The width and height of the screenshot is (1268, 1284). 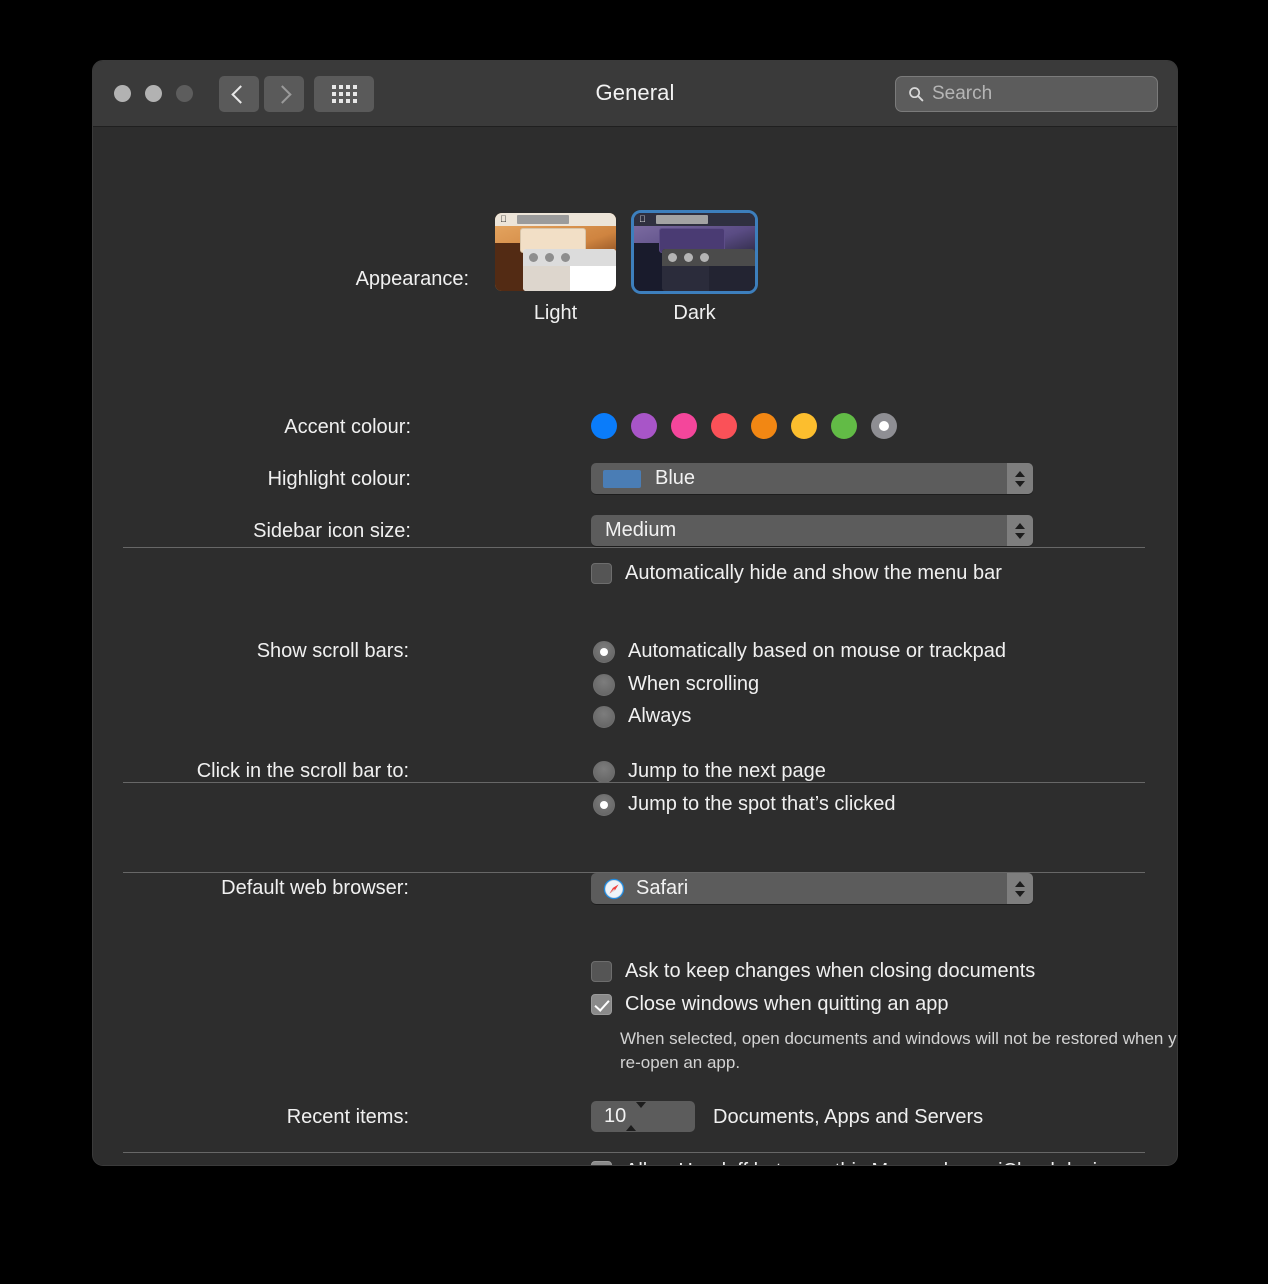 I want to click on close-windows-checkbox, so click(x=601, y=1004).